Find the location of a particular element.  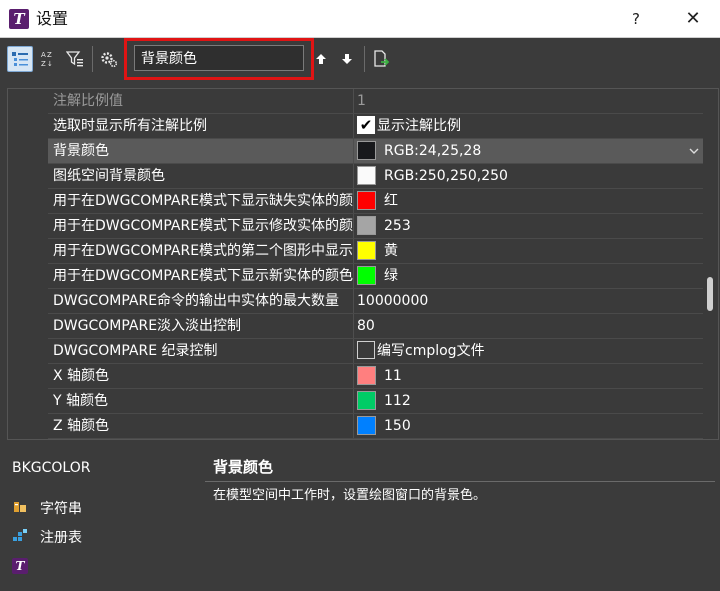

settings-button is located at coordinates (109, 59).